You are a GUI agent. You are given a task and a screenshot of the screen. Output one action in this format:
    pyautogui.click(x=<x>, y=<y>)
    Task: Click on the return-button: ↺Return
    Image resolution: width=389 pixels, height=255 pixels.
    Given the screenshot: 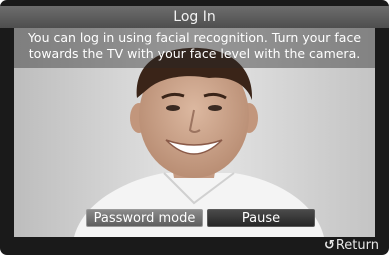 What is the action you would take?
    pyautogui.click(x=351, y=246)
    